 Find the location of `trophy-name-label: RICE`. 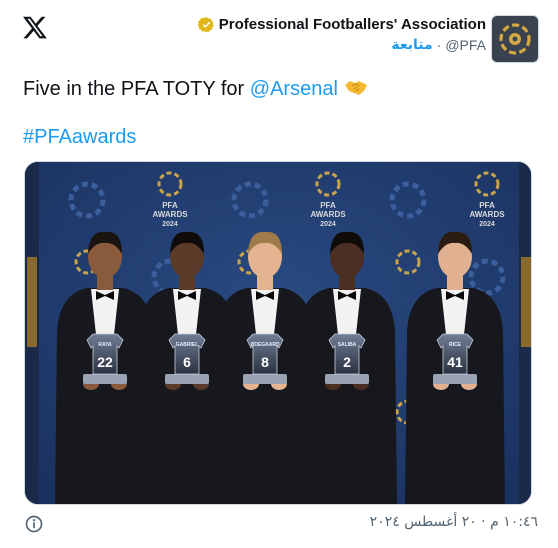

trophy-name-label: RICE is located at coordinates (455, 345).